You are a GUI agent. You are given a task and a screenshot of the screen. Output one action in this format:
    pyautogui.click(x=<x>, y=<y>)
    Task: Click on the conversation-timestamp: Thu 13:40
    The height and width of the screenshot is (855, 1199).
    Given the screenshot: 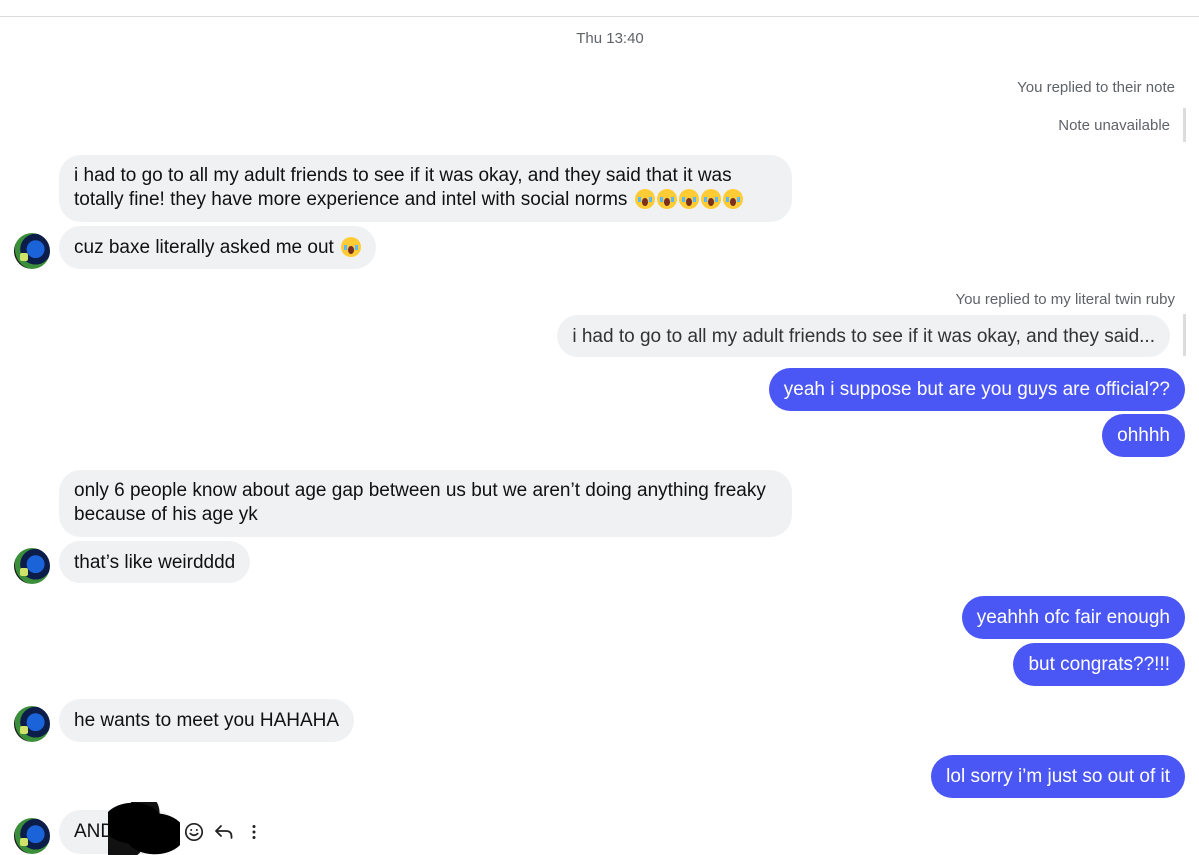 What is the action you would take?
    pyautogui.click(x=610, y=38)
    